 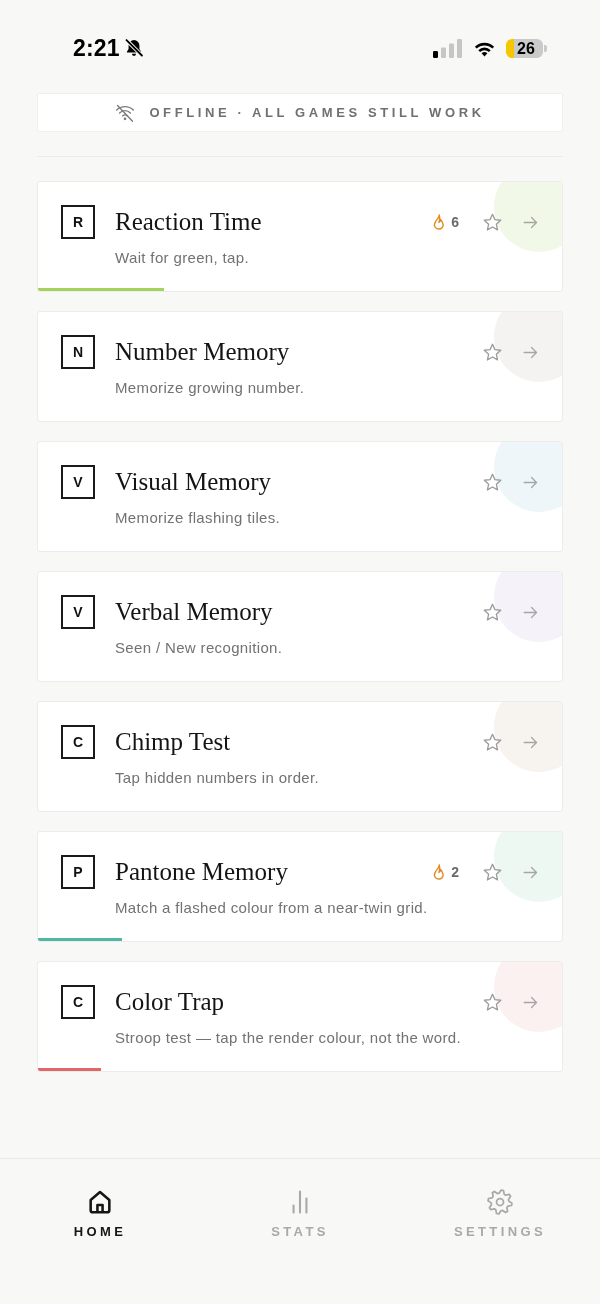 What do you see at coordinates (96, 48) in the screenshot?
I see `clock-time: 2:21` at bounding box center [96, 48].